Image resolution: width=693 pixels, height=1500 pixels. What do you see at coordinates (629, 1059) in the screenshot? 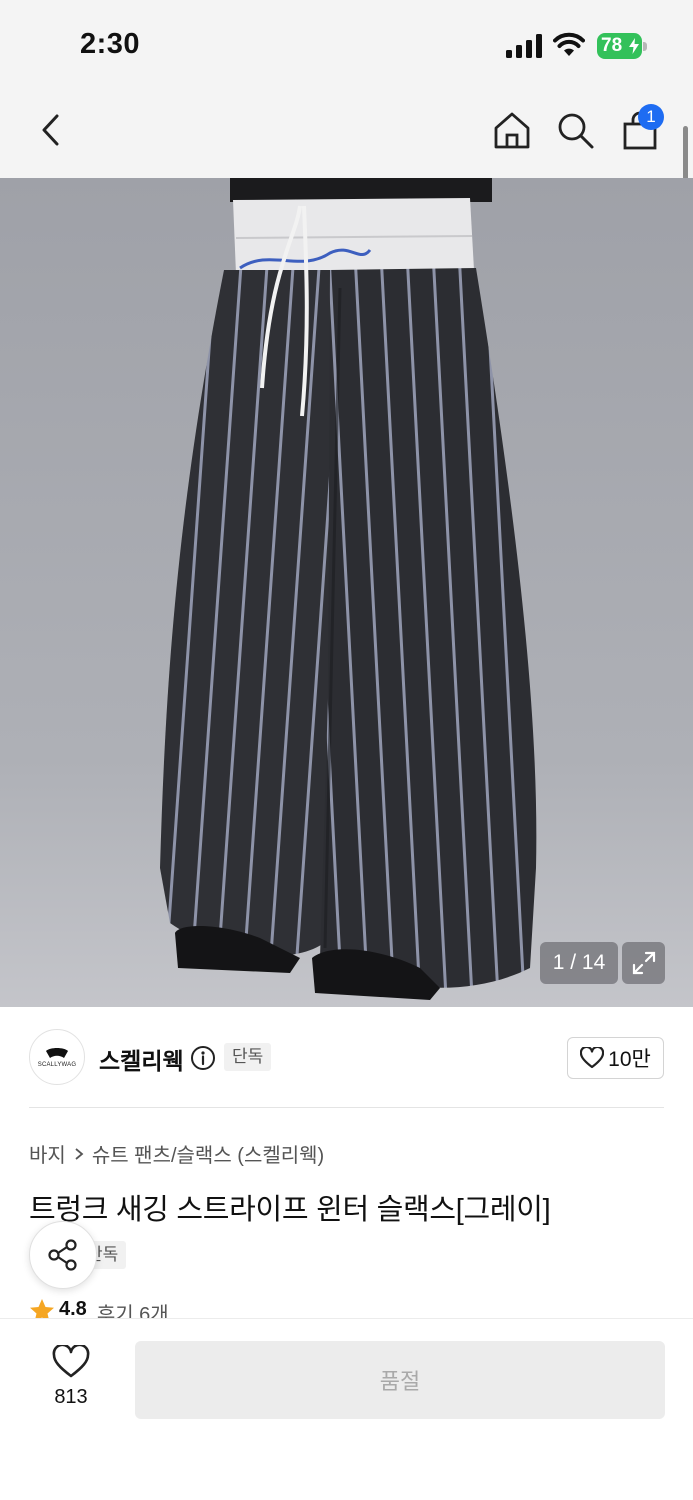
I see `brand-like-count: 10만` at bounding box center [629, 1059].